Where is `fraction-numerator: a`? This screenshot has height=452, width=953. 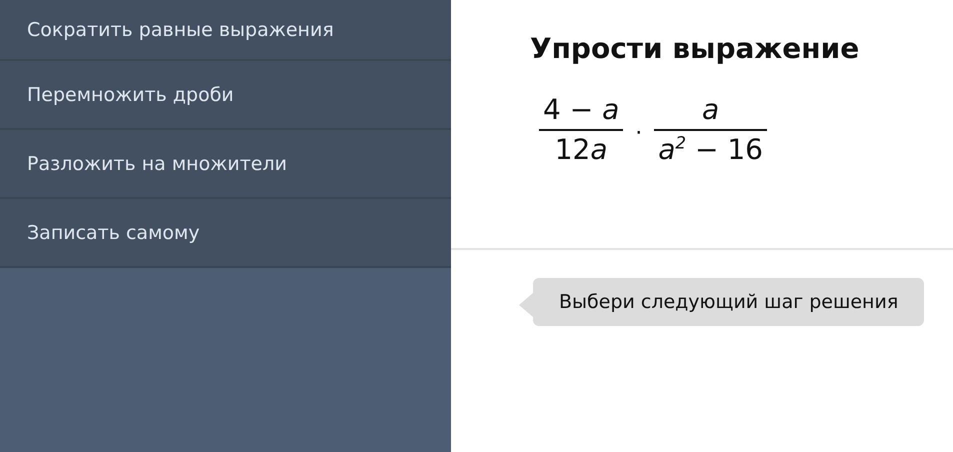
fraction-numerator: a is located at coordinates (710, 111).